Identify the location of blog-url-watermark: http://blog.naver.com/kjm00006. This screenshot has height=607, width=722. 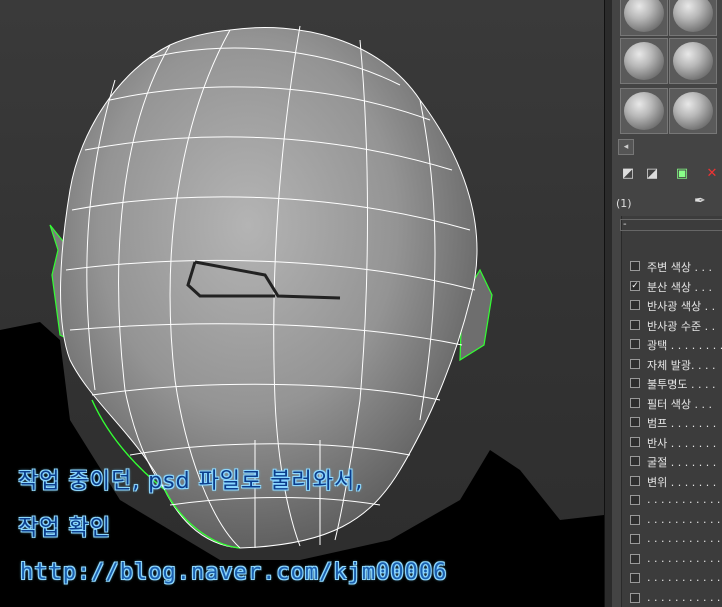
(234, 572).